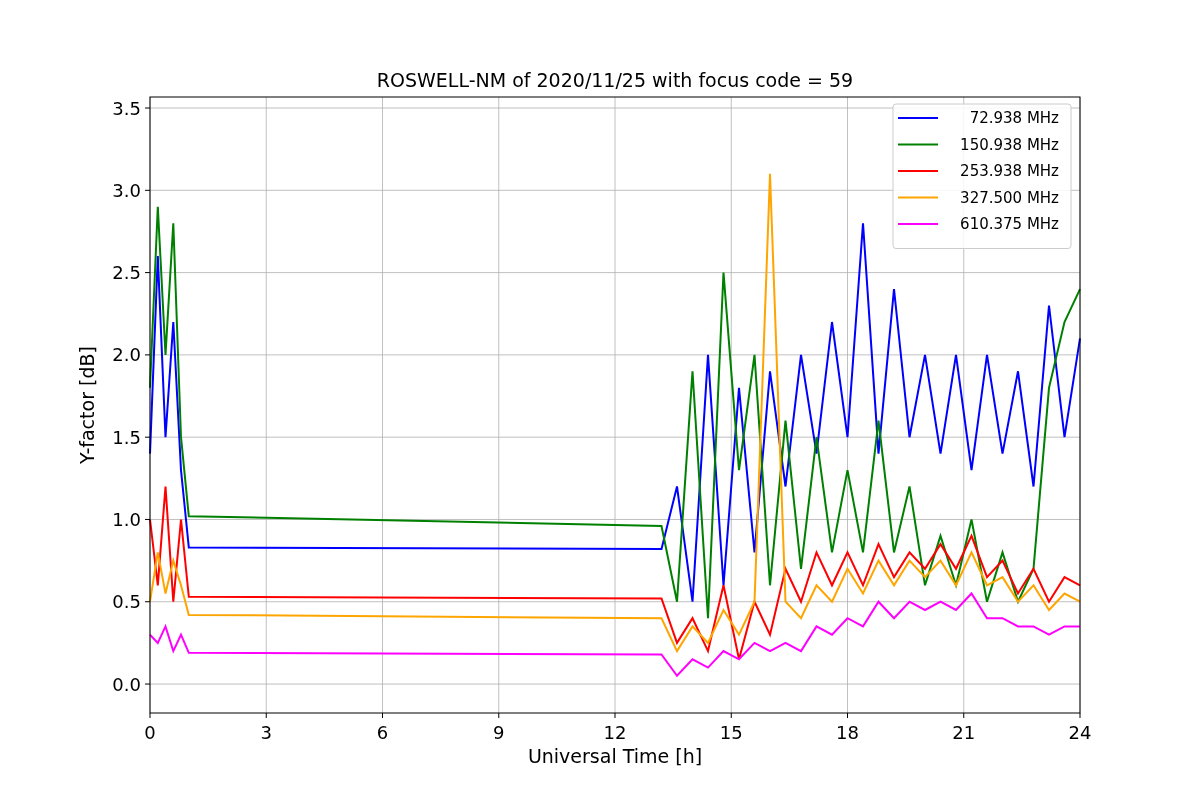 The image size is (1200, 800). I want to click on legend-label: 327.500 MHz, so click(1009, 197).